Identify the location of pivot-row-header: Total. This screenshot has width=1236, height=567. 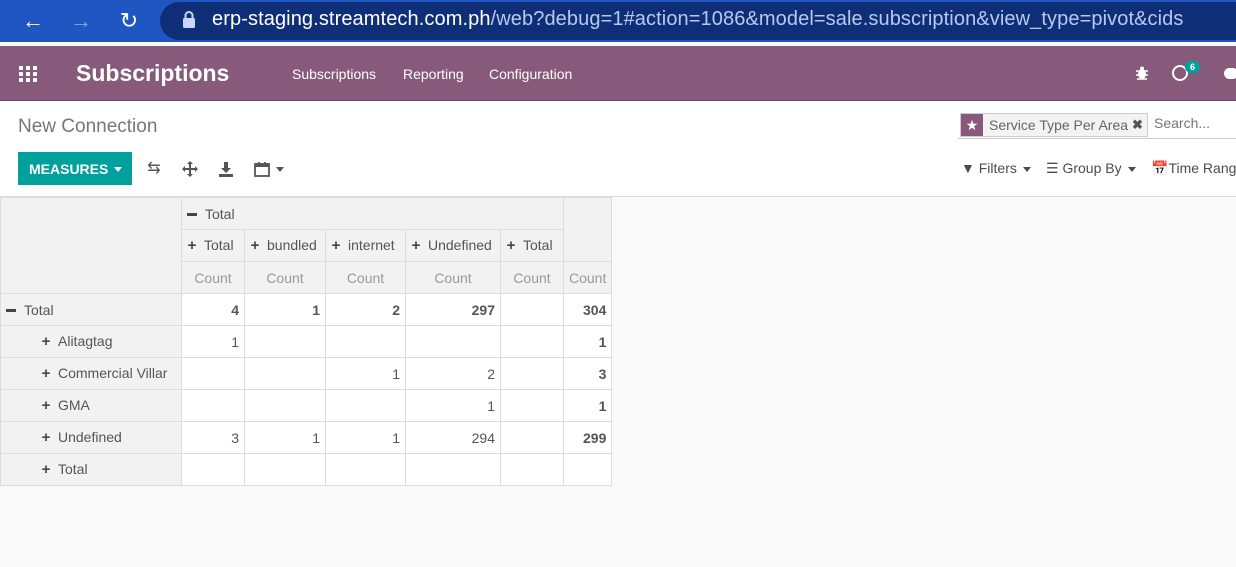
(91, 309).